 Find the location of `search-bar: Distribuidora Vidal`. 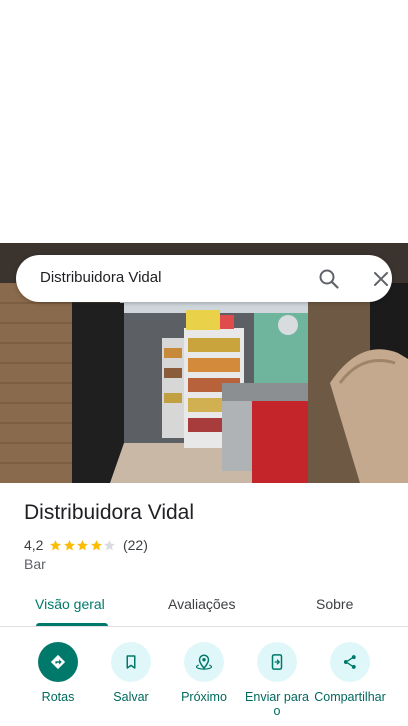

search-bar: Distribuidora Vidal is located at coordinates (204, 278).